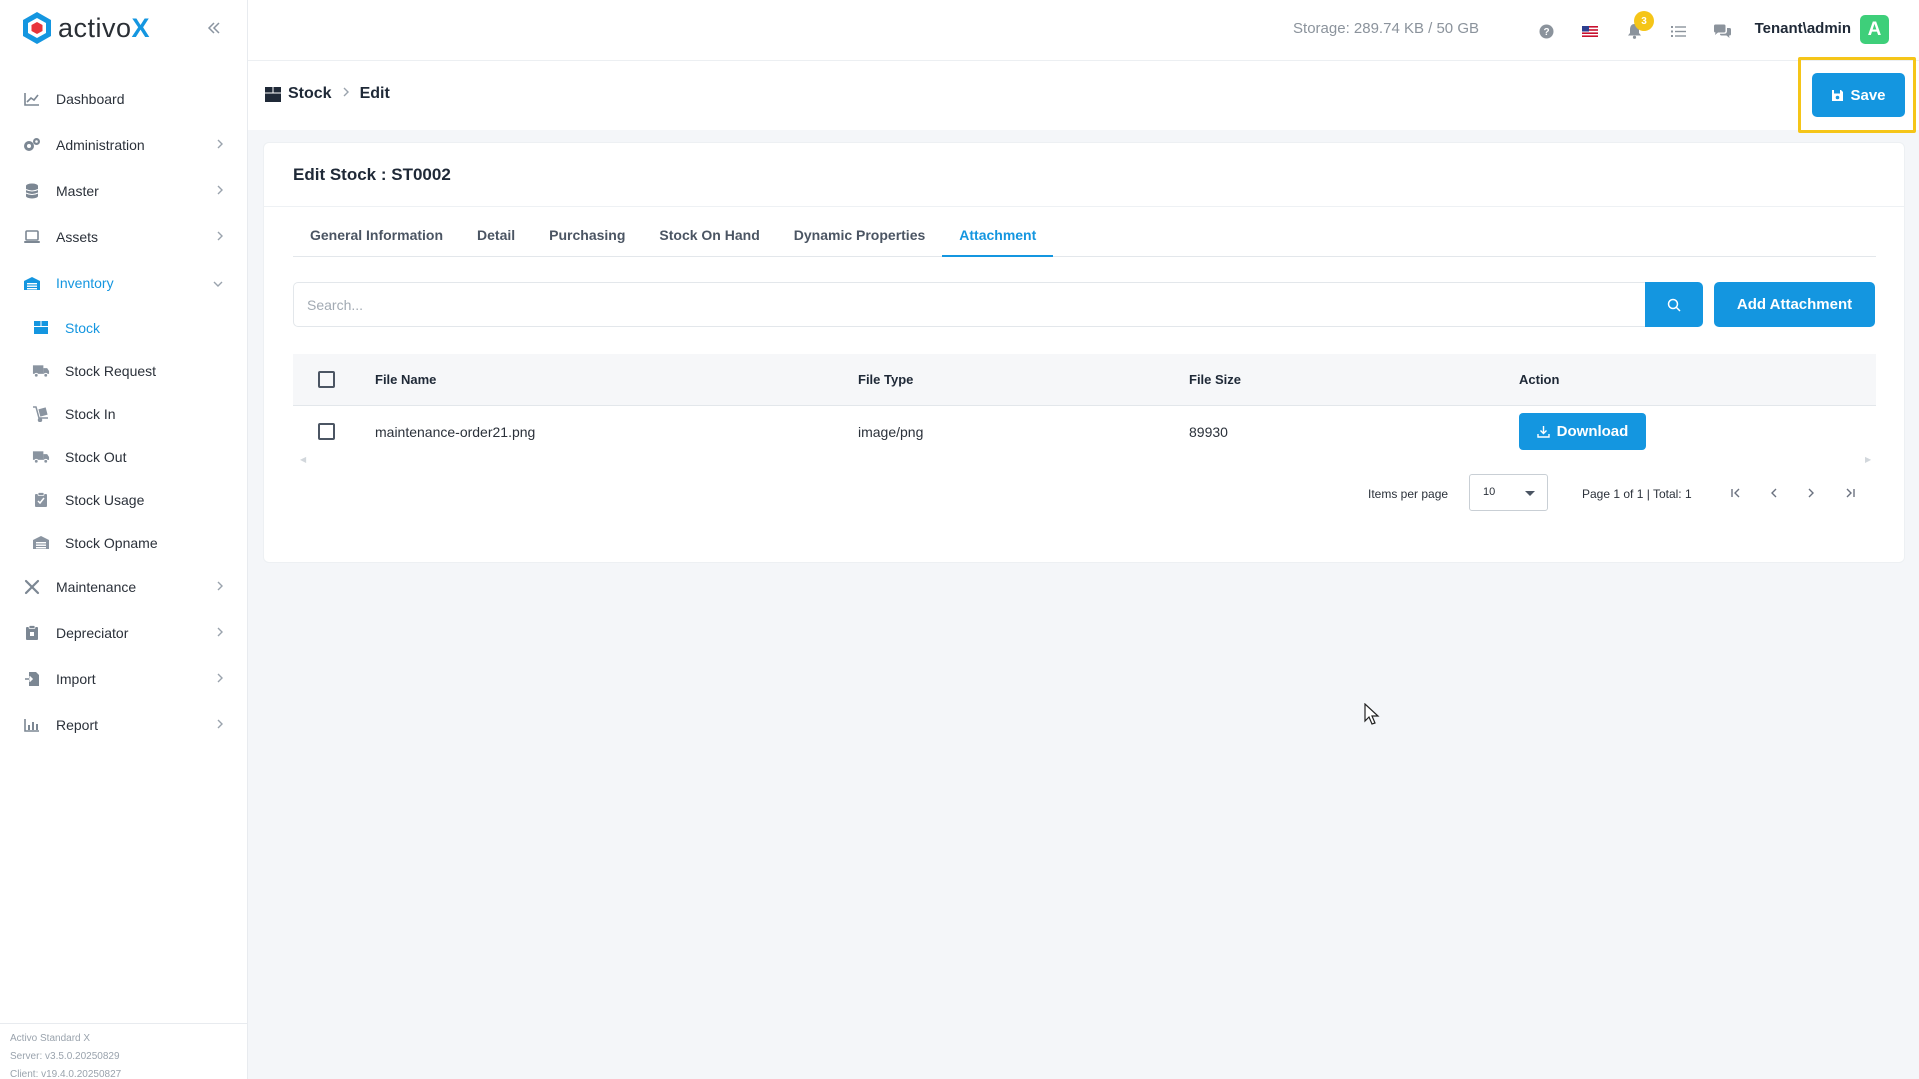  What do you see at coordinates (969, 304) in the screenshot?
I see `search-input` at bounding box center [969, 304].